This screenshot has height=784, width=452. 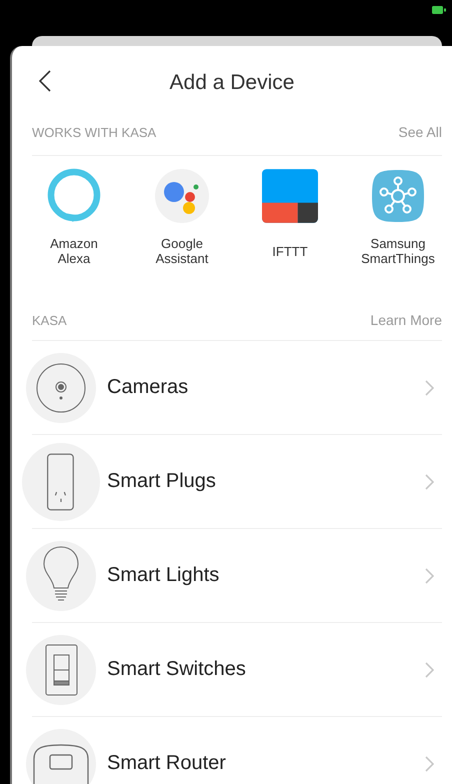 What do you see at coordinates (227, 750) in the screenshot?
I see `device-category-row: Smart Router` at bounding box center [227, 750].